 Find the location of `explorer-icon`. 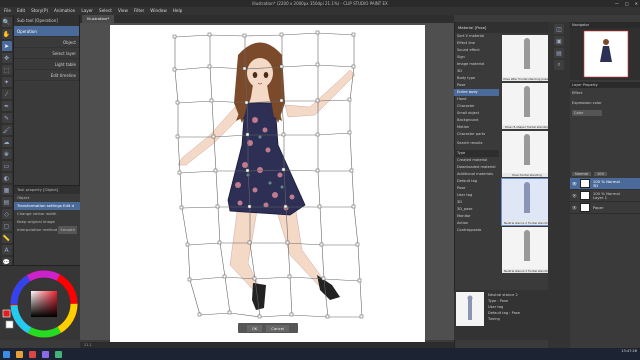

explorer-icon is located at coordinates (19, 354).